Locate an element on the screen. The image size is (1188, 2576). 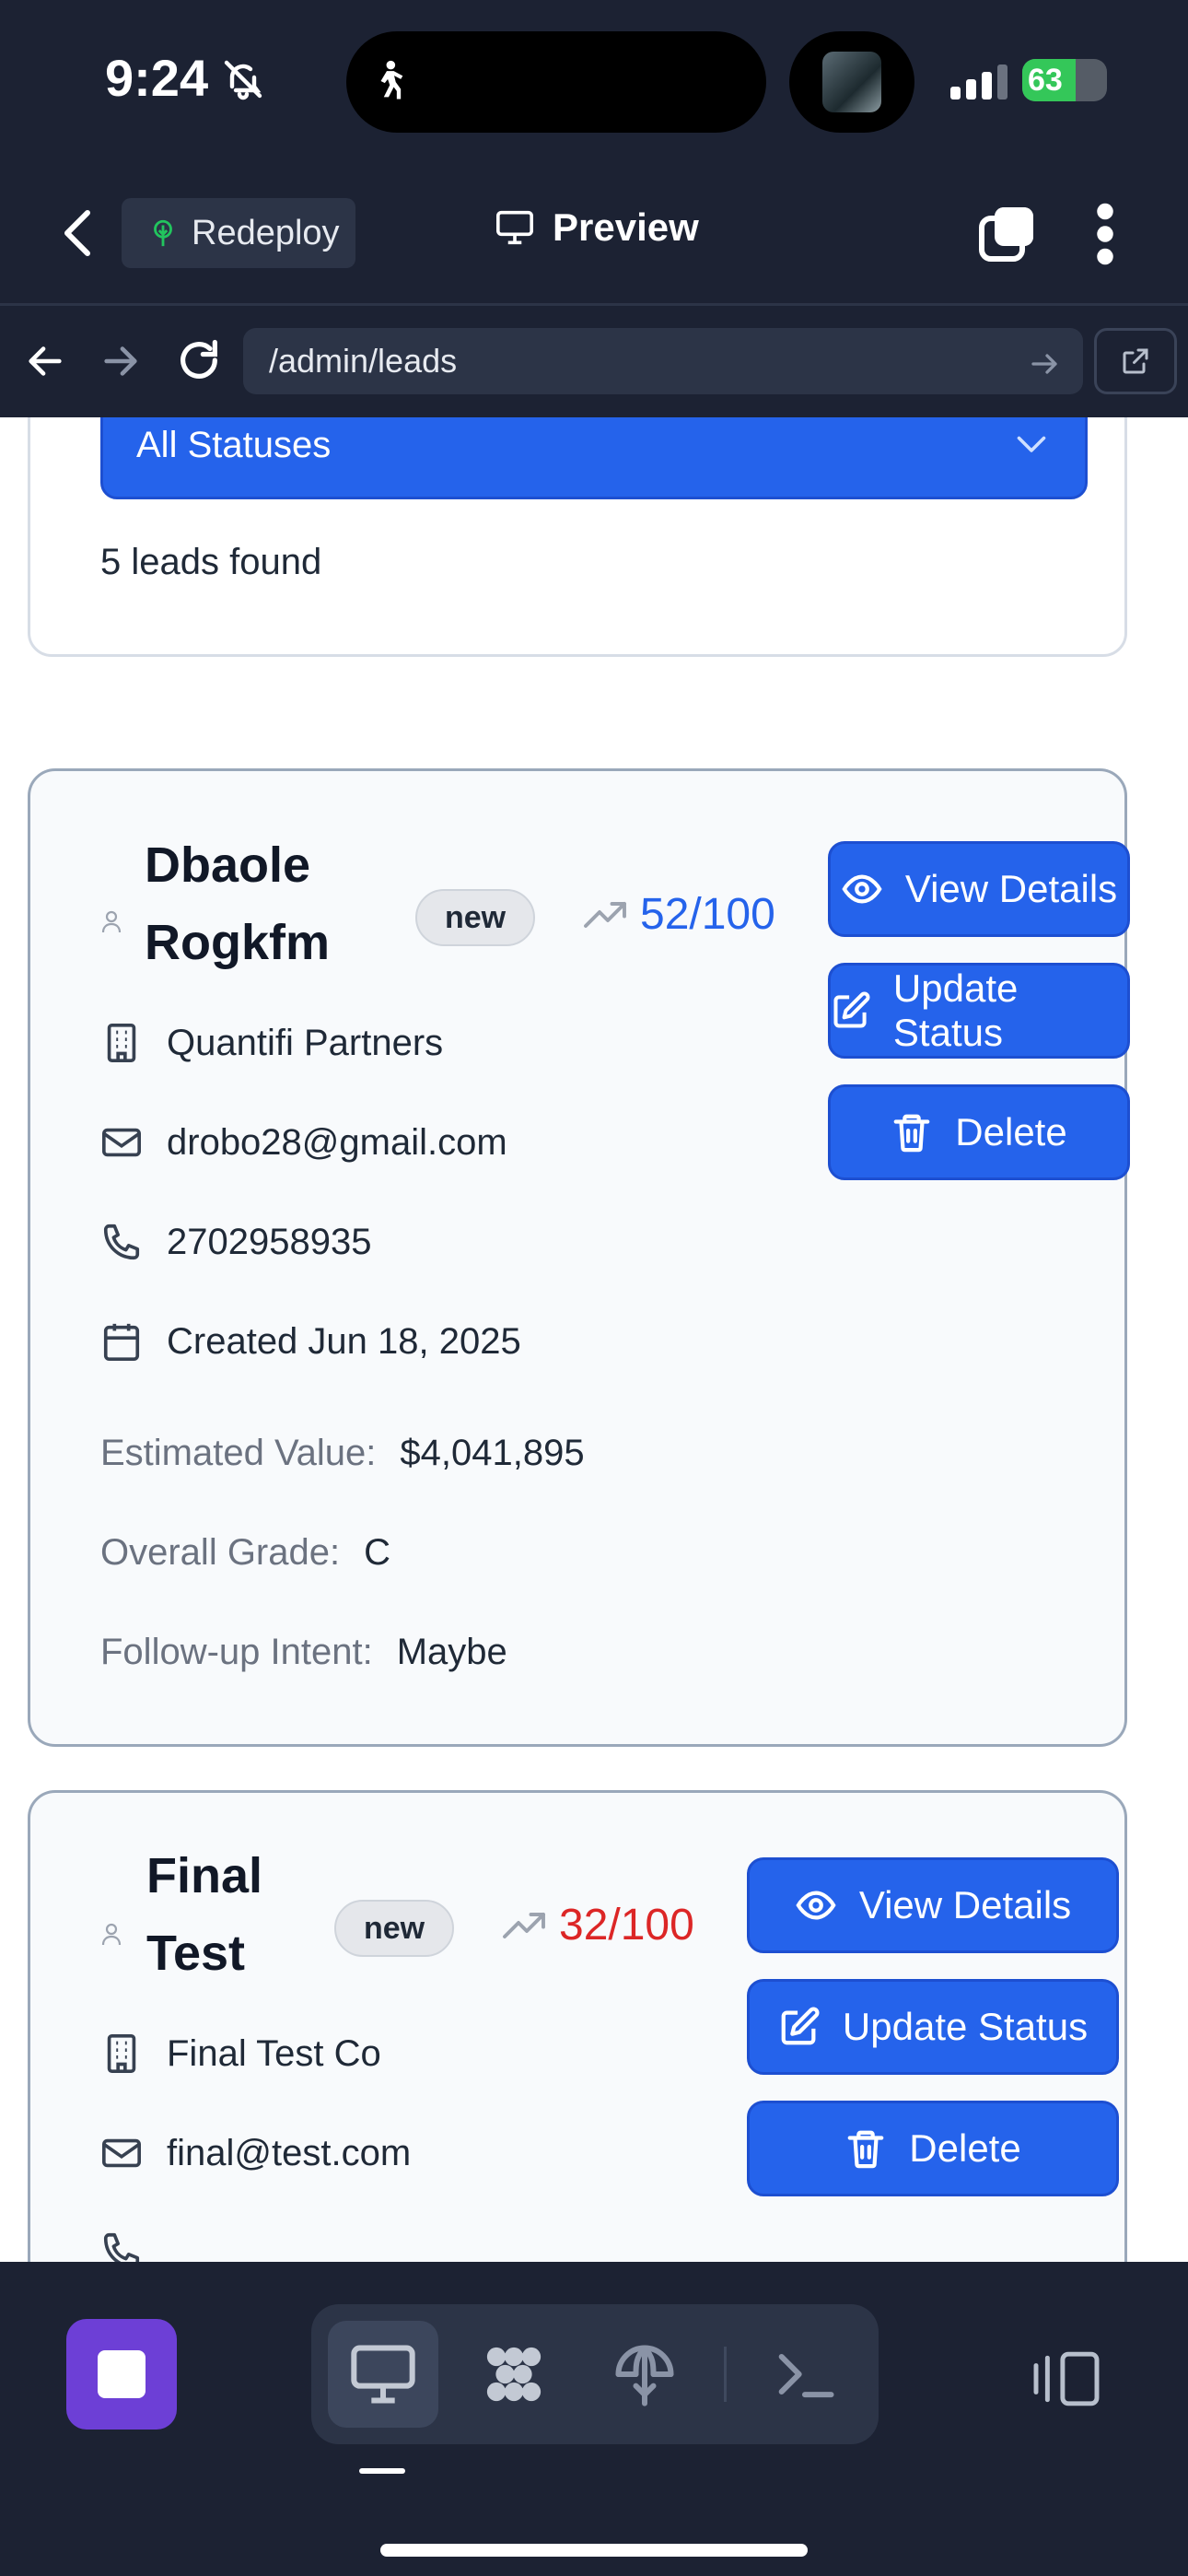
email-text: drobo28@gmail.com is located at coordinates (337, 1143).